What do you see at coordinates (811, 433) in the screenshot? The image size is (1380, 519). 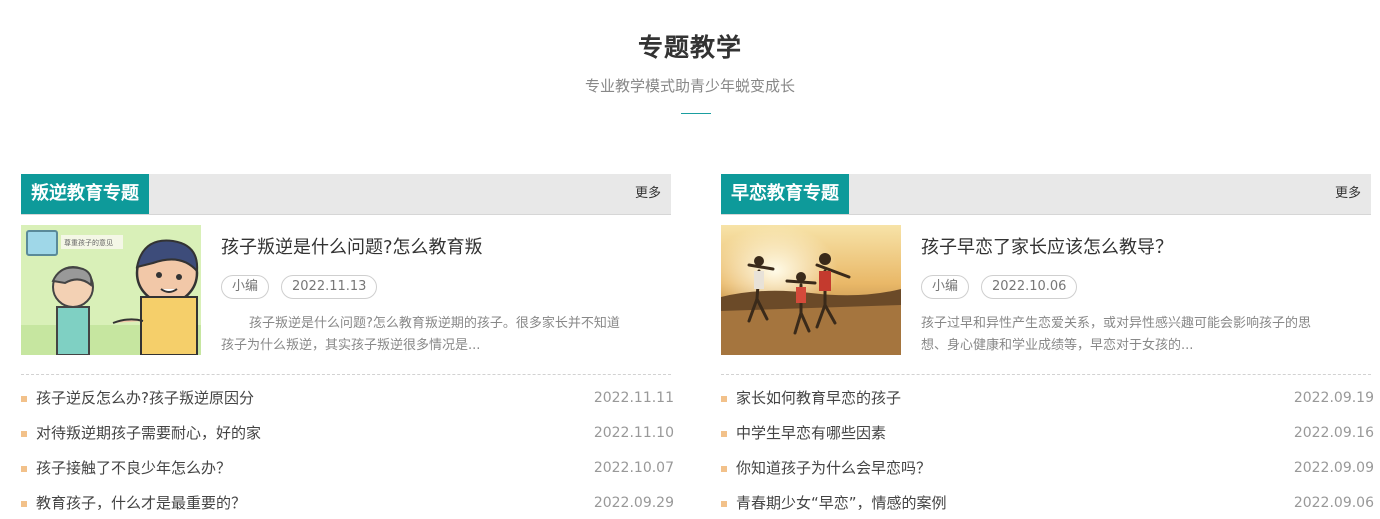 I see `list-item-title: 中学生早恋有哪些因素` at bounding box center [811, 433].